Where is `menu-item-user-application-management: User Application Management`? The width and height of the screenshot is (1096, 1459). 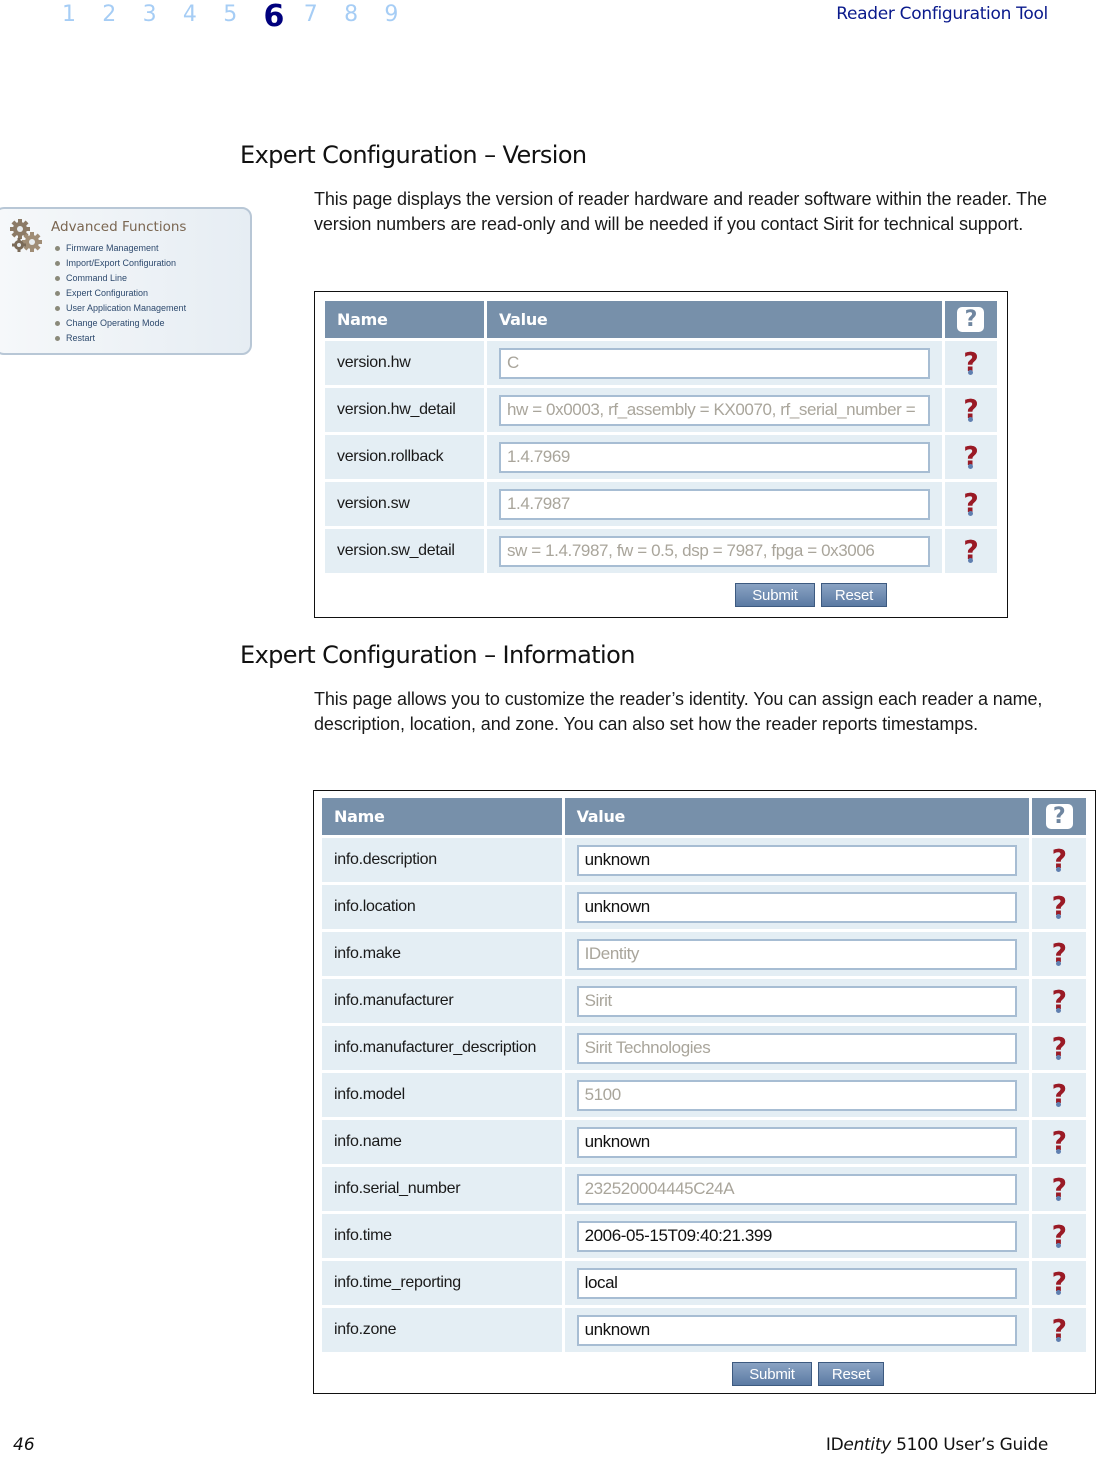 menu-item-user-application-management: User Application Management is located at coordinates (118, 308).